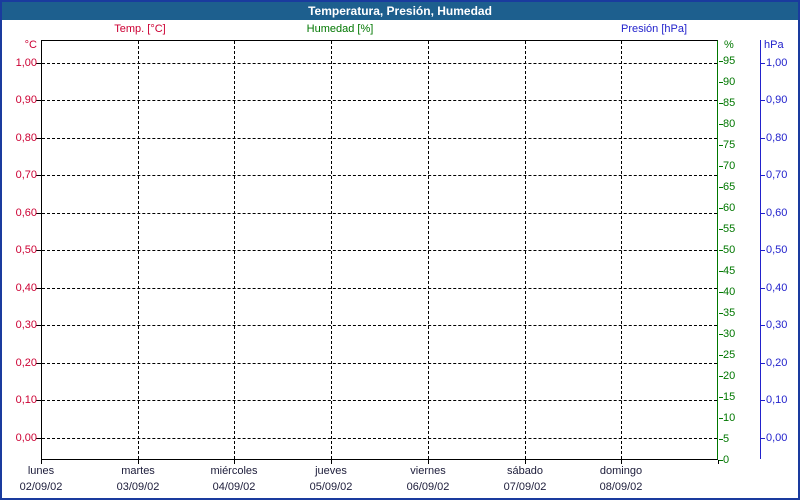 The height and width of the screenshot is (500, 800). I want to click on celsius-tick-label: 0,90, so click(26, 100).